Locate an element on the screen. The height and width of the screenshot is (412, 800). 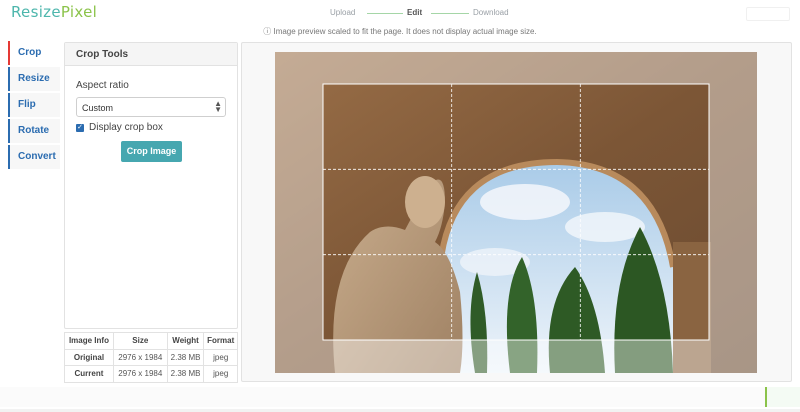
original-weight: 2.38 MB is located at coordinates (185, 357).